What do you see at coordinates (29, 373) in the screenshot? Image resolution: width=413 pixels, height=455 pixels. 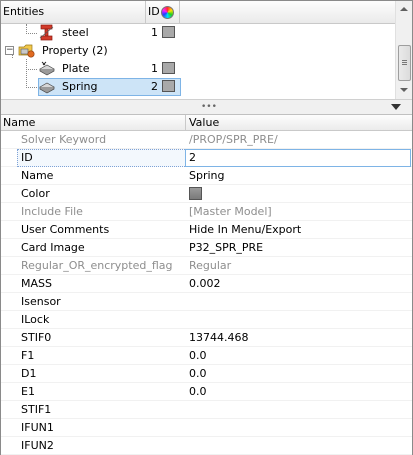 I see `property-name: D1` at bounding box center [29, 373].